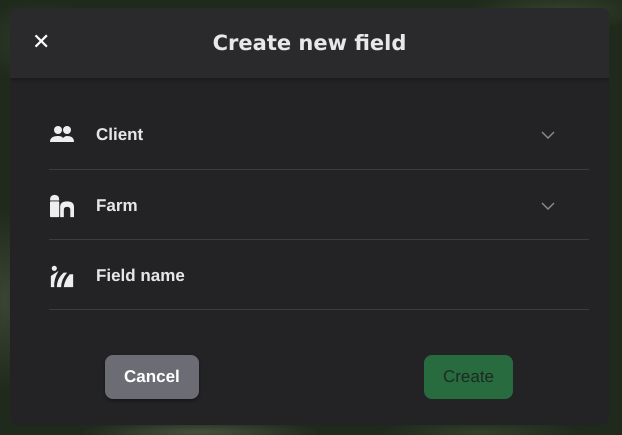  I want to click on dialog-title: Create new field, so click(309, 43).